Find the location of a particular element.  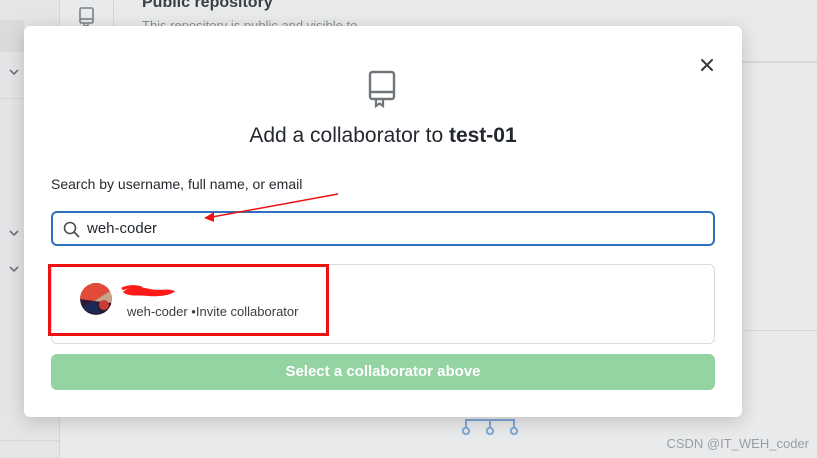

close-button is located at coordinates (707, 65).